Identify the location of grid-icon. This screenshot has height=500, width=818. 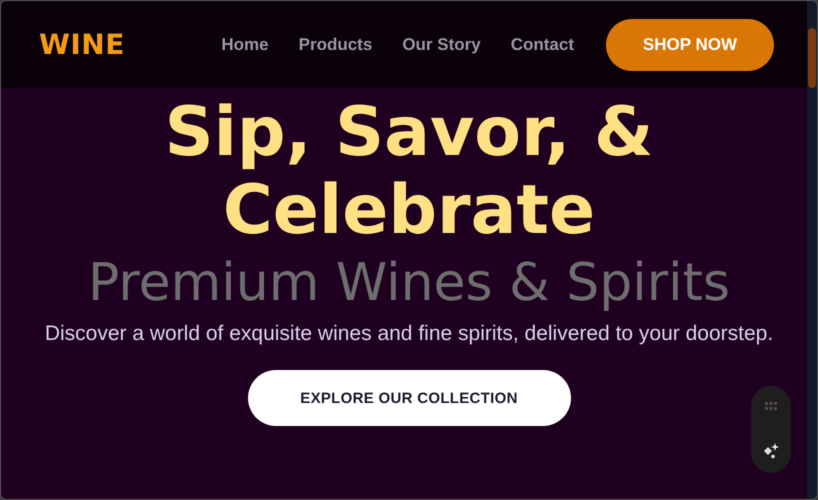
(771, 406).